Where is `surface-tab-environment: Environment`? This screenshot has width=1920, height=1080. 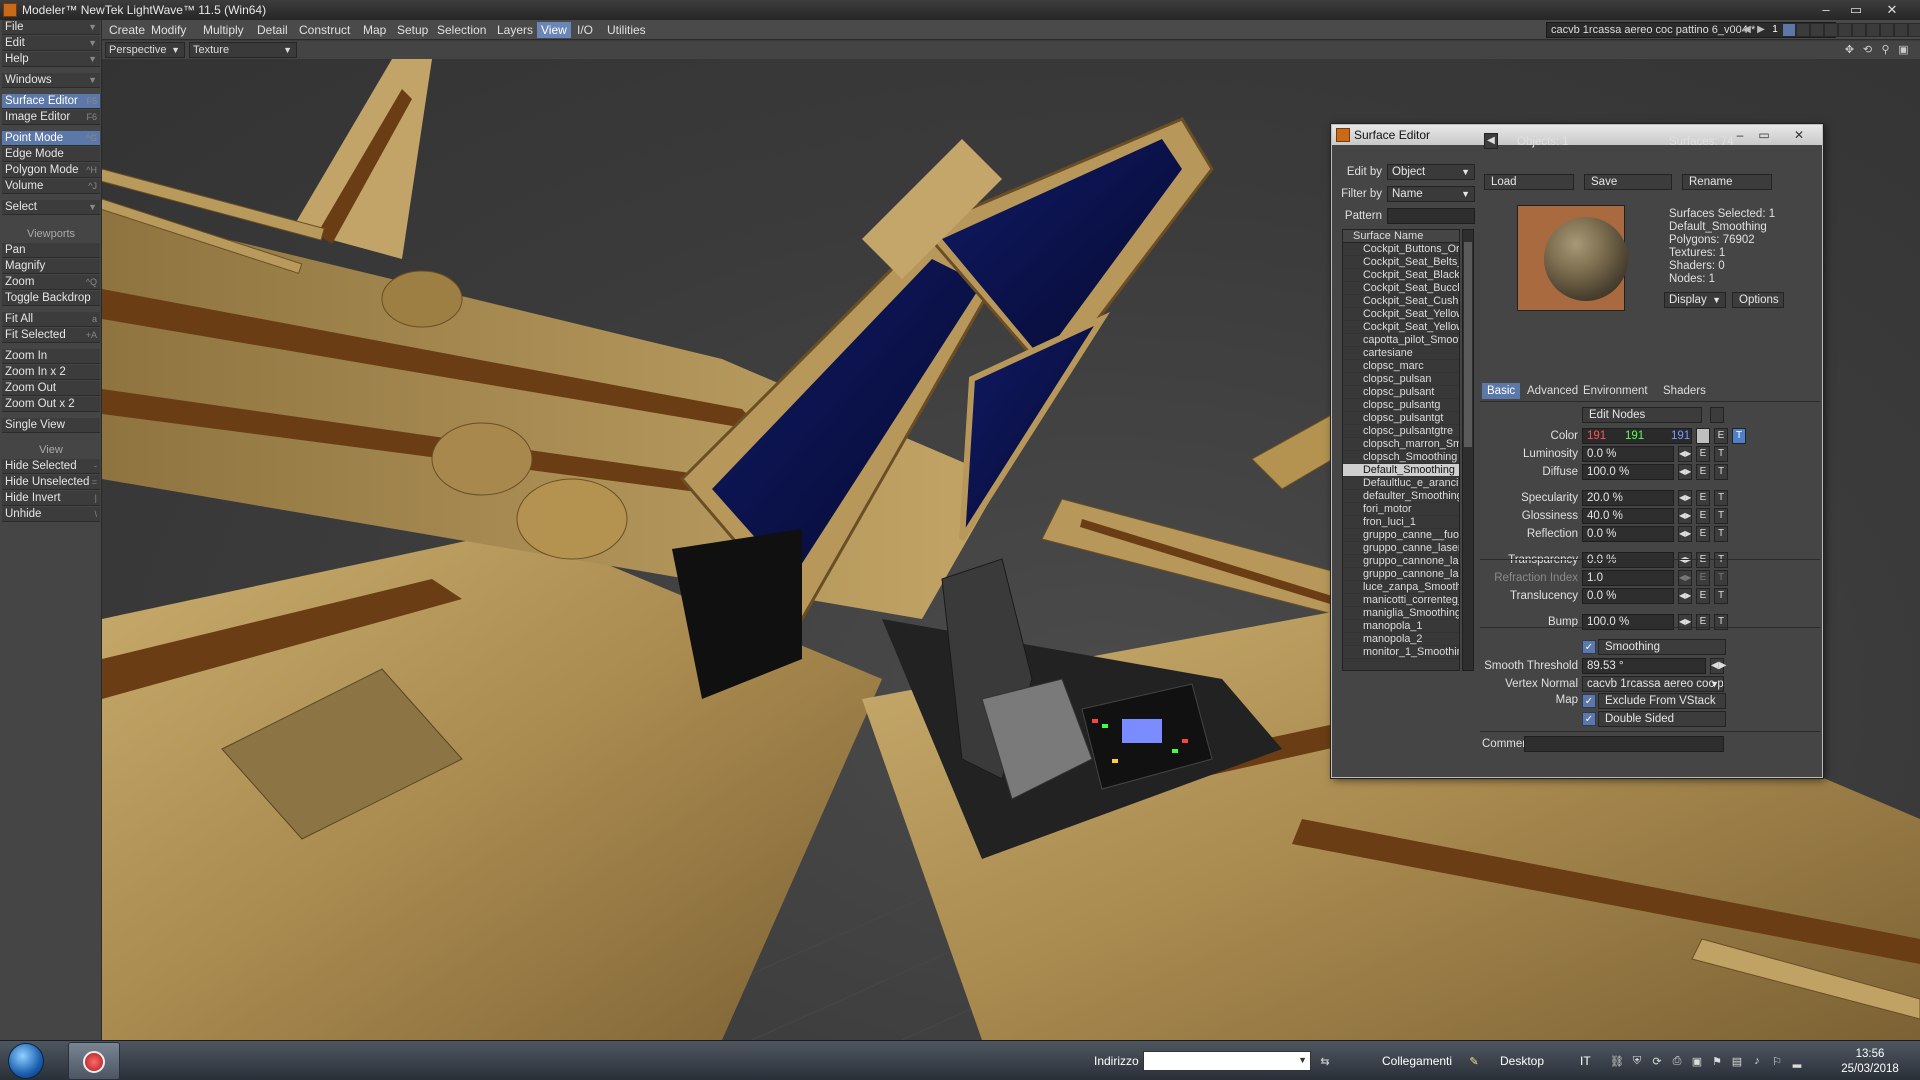
surface-tab-environment: Environment is located at coordinates (1615, 391).